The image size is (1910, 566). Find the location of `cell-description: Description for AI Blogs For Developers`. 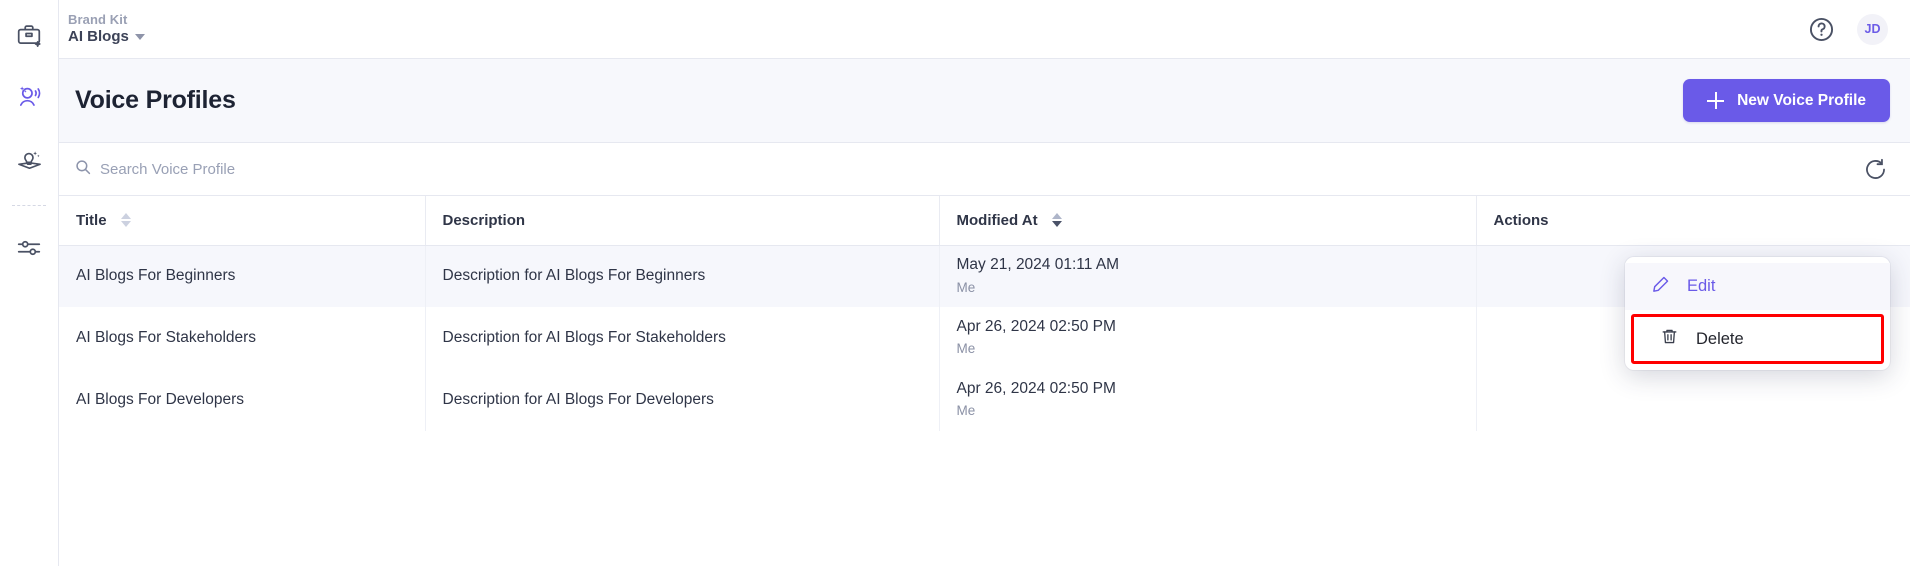

cell-description: Description for AI Blogs For Developers is located at coordinates (682, 400).